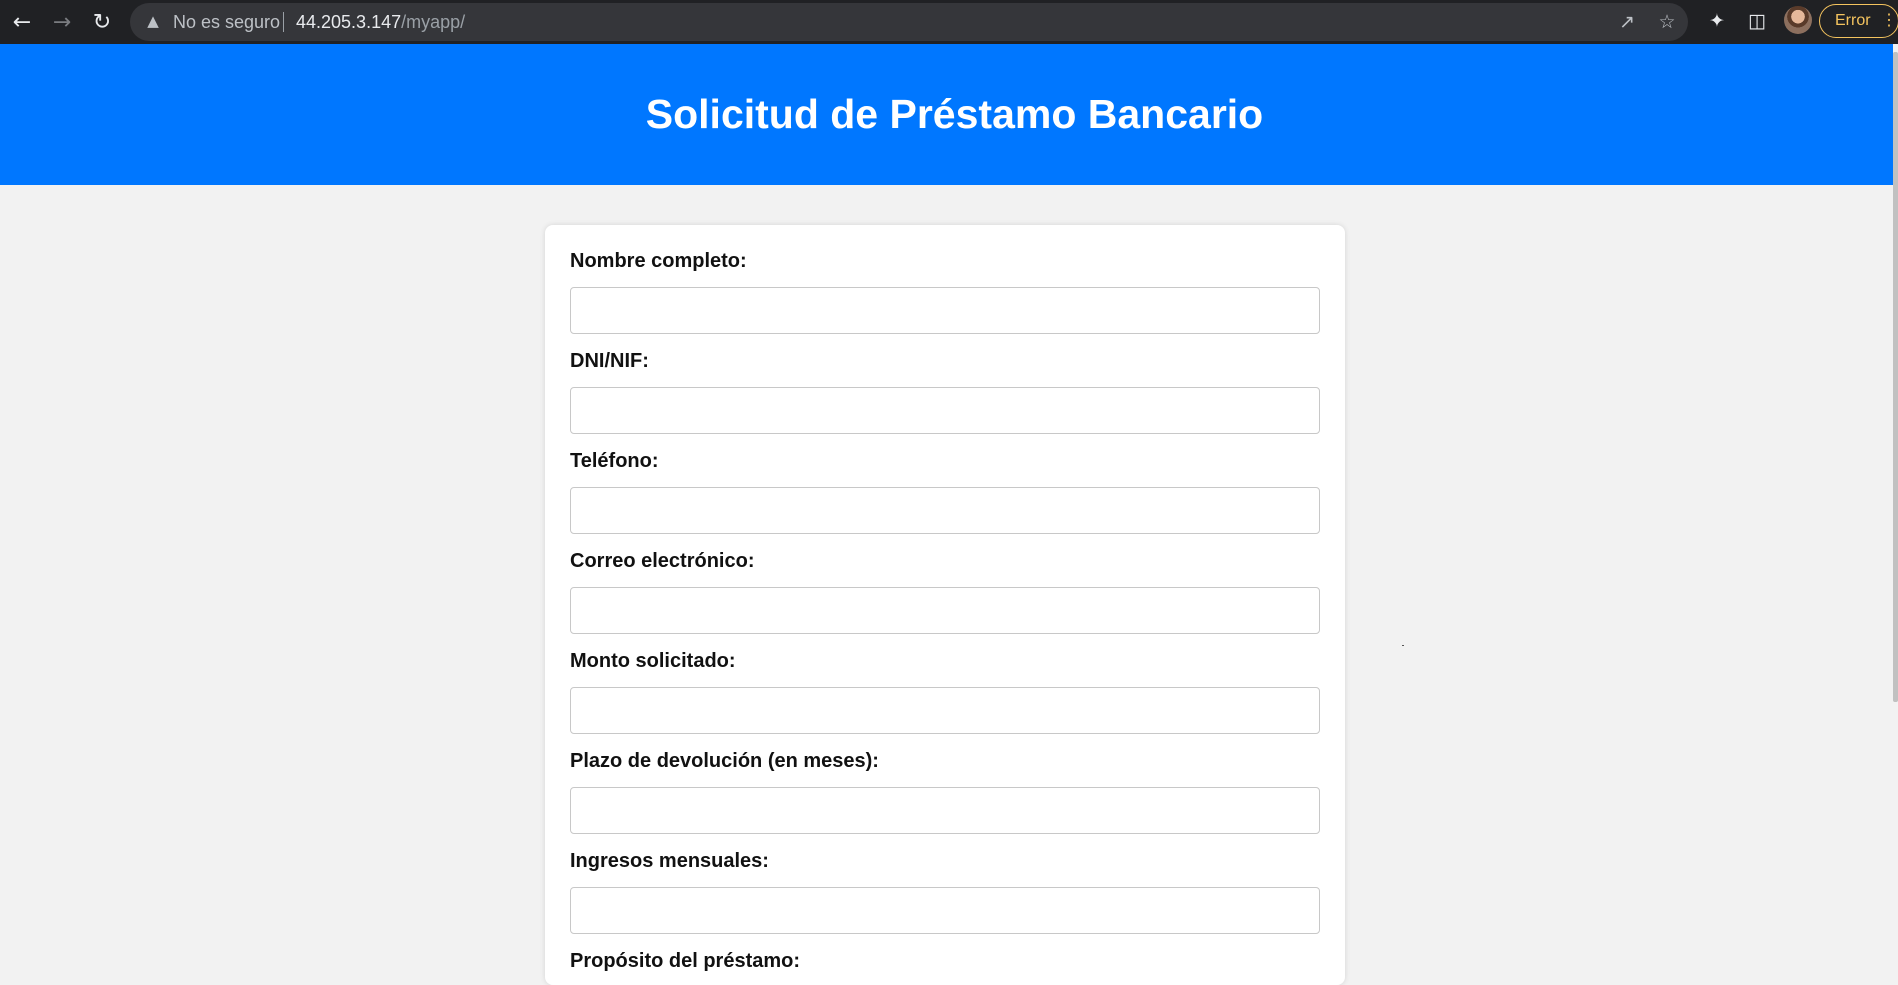  I want to click on field-label: Correo electrónico:, so click(662, 561).